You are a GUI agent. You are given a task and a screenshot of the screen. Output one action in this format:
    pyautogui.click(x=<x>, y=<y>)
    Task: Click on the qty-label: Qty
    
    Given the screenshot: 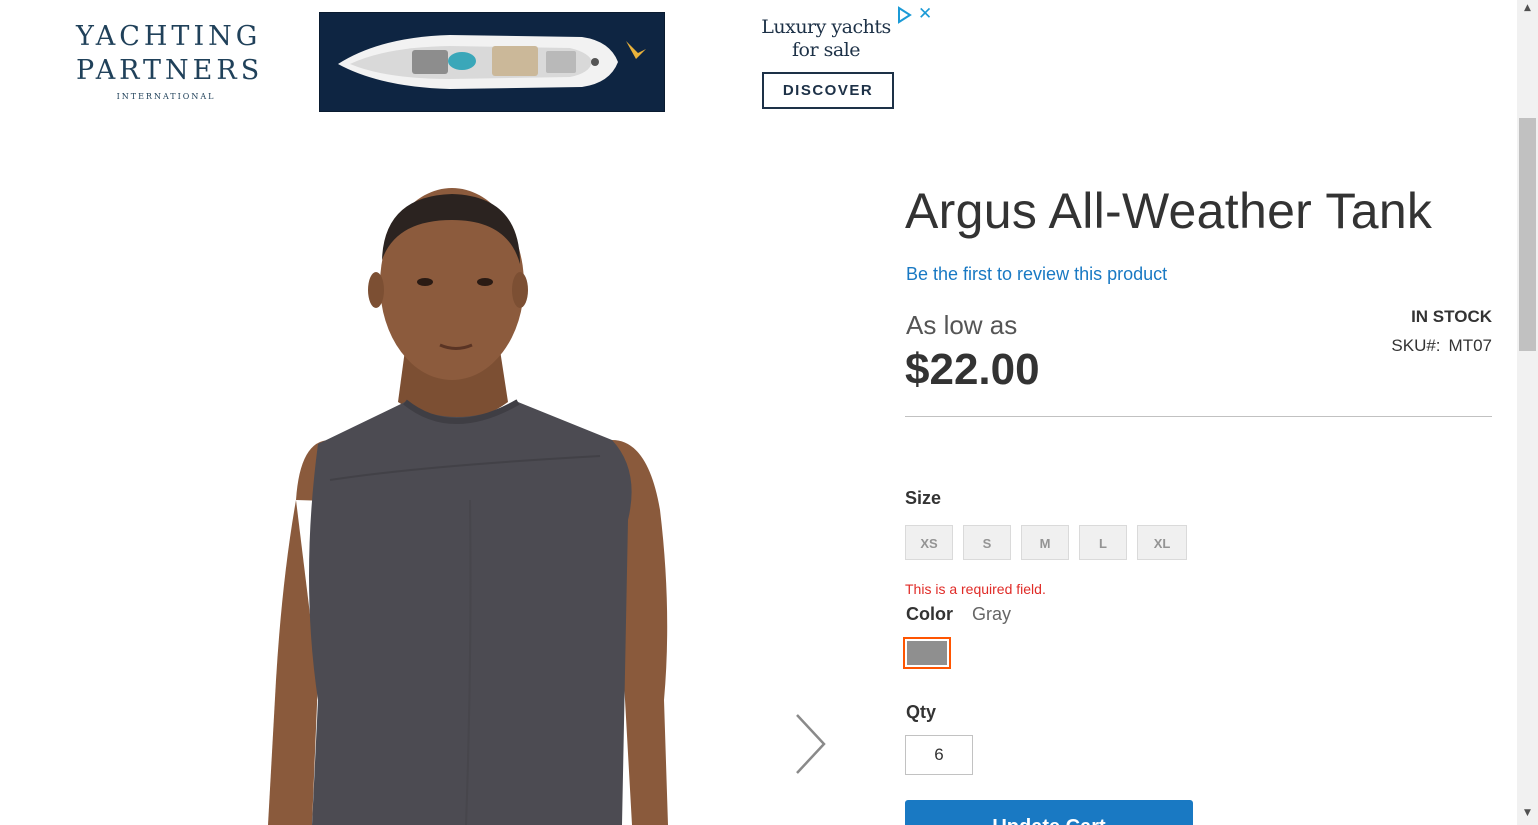 What is the action you would take?
    pyautogui.click(x=921, y=712)
    